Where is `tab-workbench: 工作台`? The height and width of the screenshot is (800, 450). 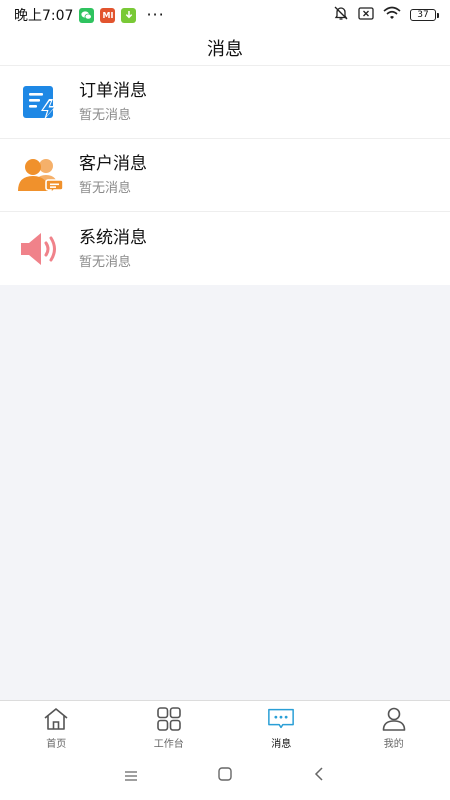
tab-workbench: 工作台 is located at coordinates (169, 726).